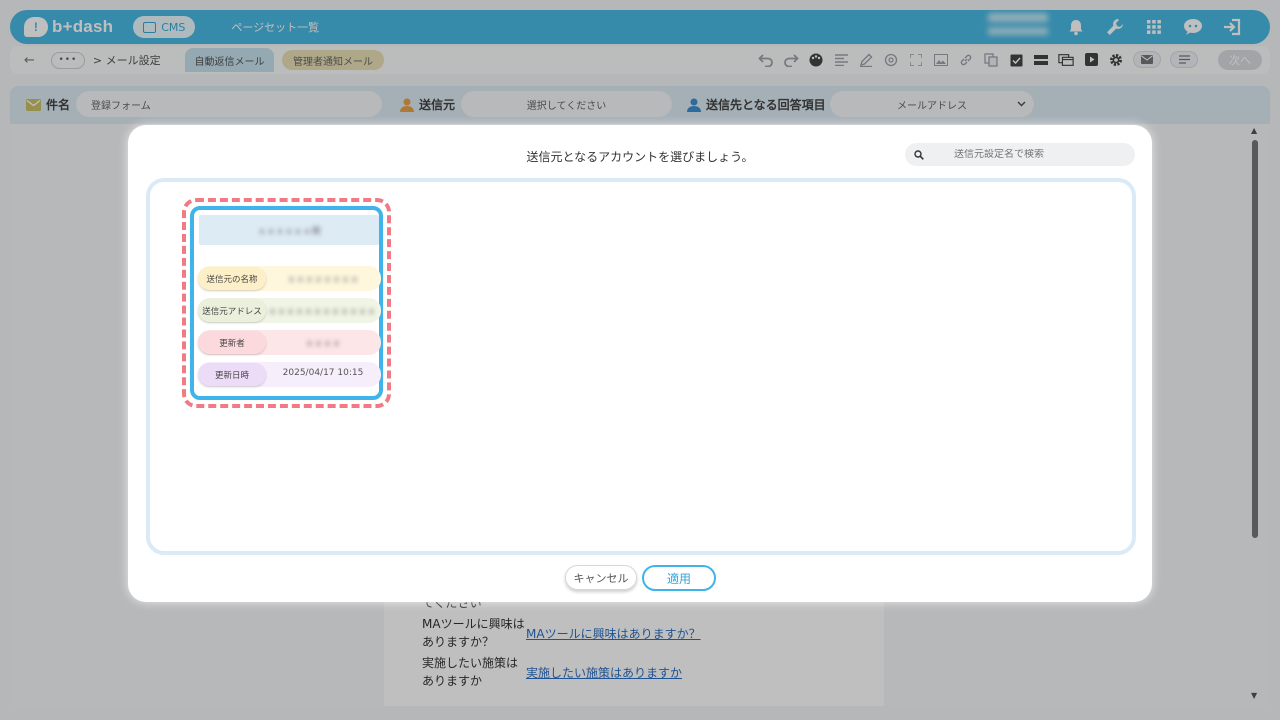  Describe the element at coordinates (289, 342) in the screenshot. I see `card-row-updated-by: 更新者 ｘｘｘｘ` at that location.